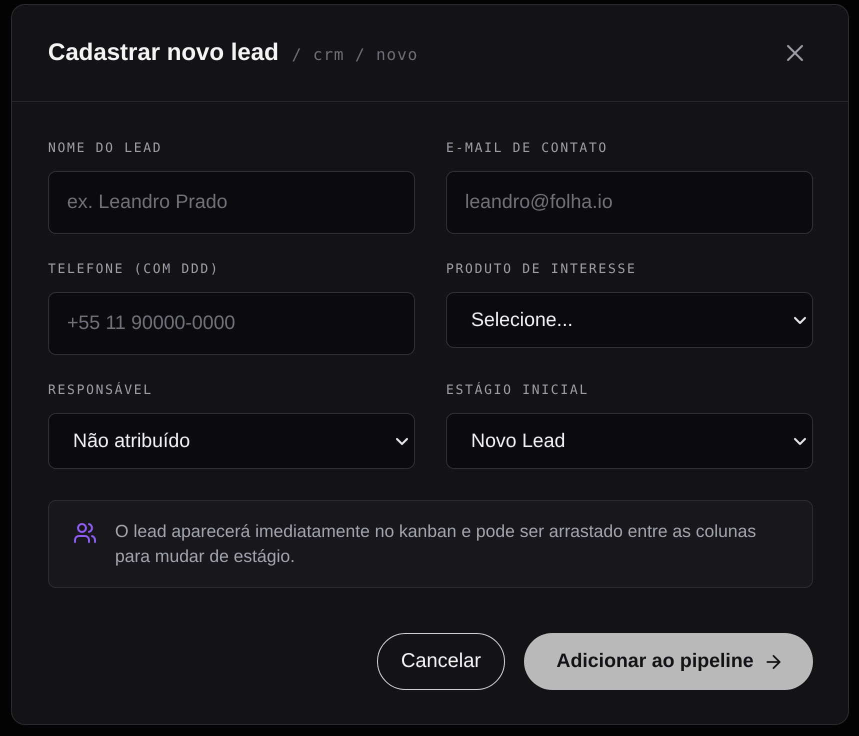 The width and height of the screenshot is (859, 736). Describe the element at coordinates (527, 149) in the screenshot. I see `field-label: E-MAIL DE CONTATO` at that location.